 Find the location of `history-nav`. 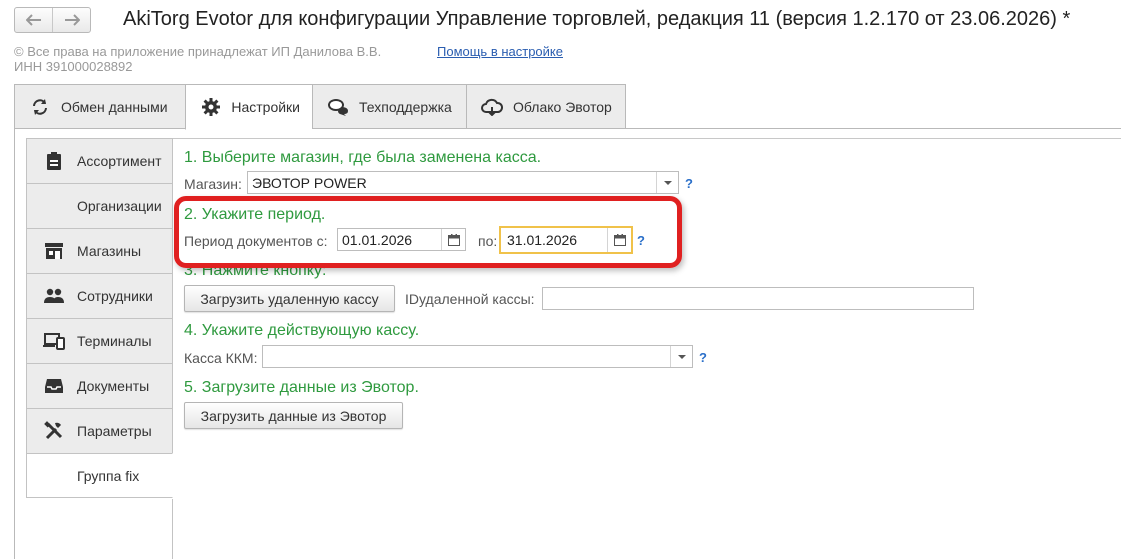

history-nav is located at coordinates (52, 20).